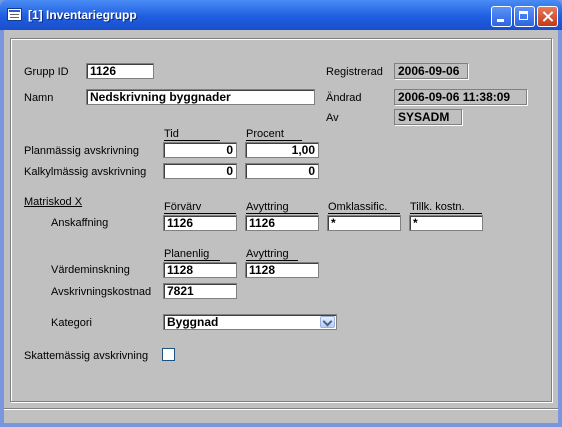 Image resolution: width=562 pixels, height=427 pixels. What do you see at coordinates (192, 254) in the screenshot?
I see `planenlig-header: Planenlig` at bounding box center [192, 254].